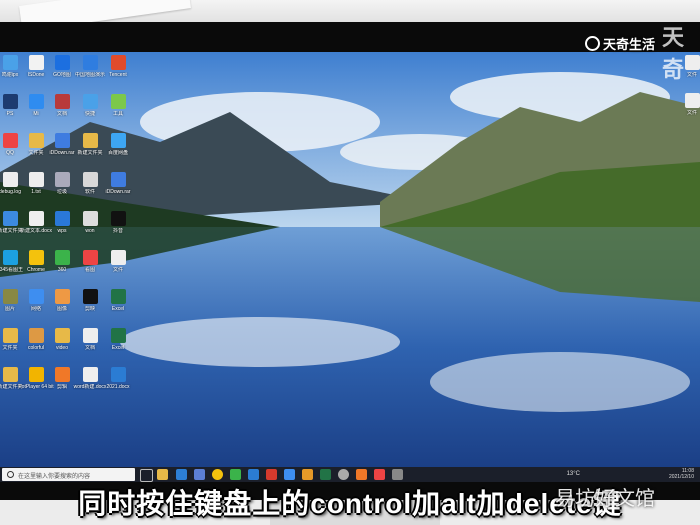 The height and width of the screenshot is (525, 700). I want to click on desktop-icon: 剪映, so click(90, 305).